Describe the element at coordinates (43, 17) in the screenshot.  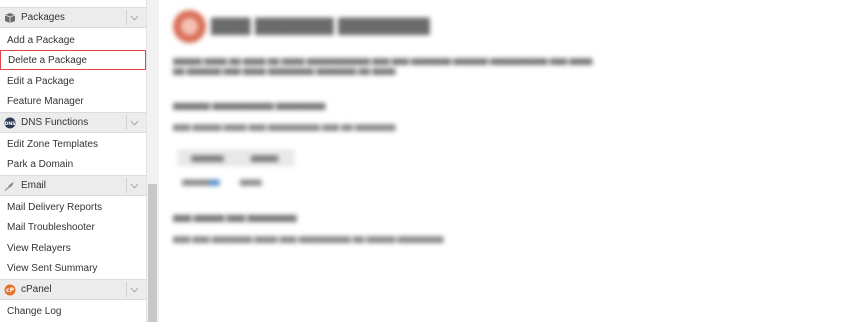
I see `section-label-packages: Packages` at that location.